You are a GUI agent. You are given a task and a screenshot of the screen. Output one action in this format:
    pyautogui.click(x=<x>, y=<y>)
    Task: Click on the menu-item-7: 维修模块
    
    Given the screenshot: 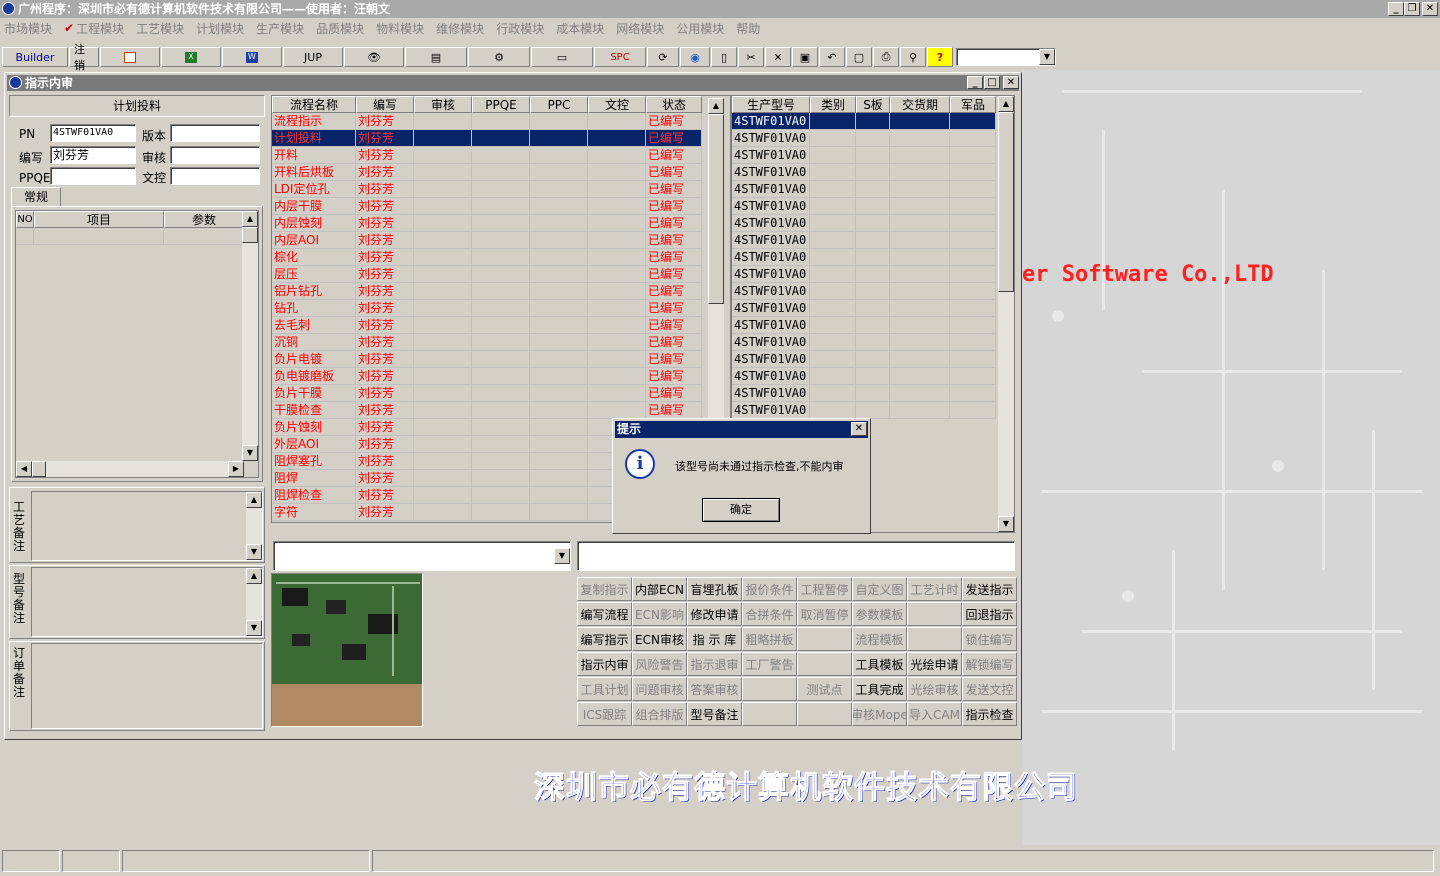 What is the action you would take?
    pyautogui.click(x=460, y=28)
    